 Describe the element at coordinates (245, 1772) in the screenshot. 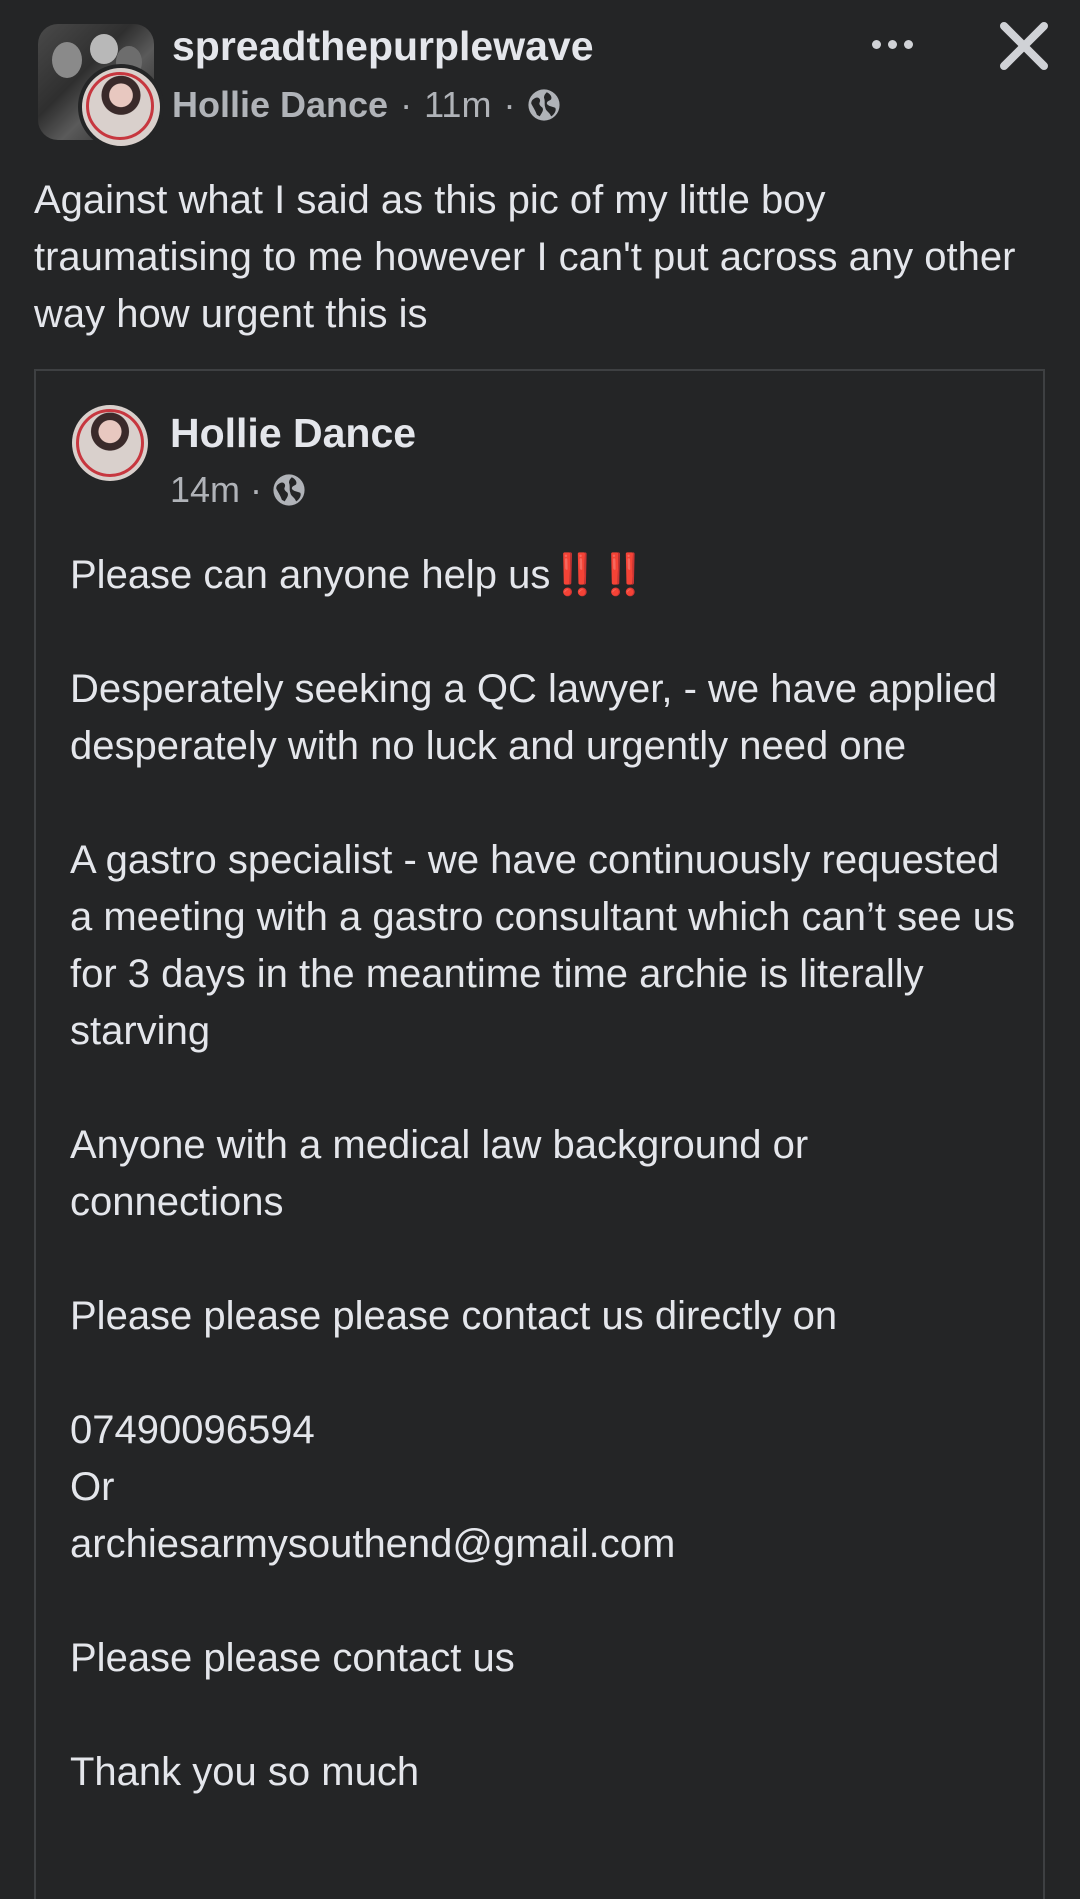

I see `paragraph-thanks: Thank you so much` at that location.